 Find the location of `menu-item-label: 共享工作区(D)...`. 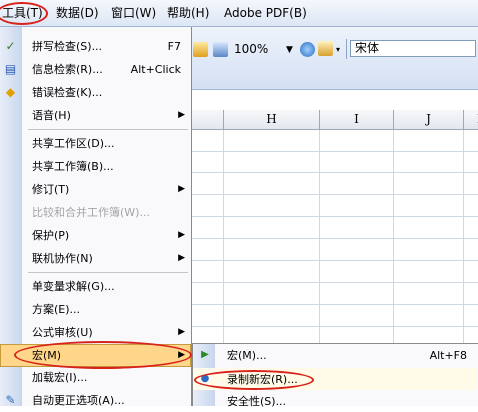

menu-item-label: 共享工作区(D)... is located at coordinates (73, 143).